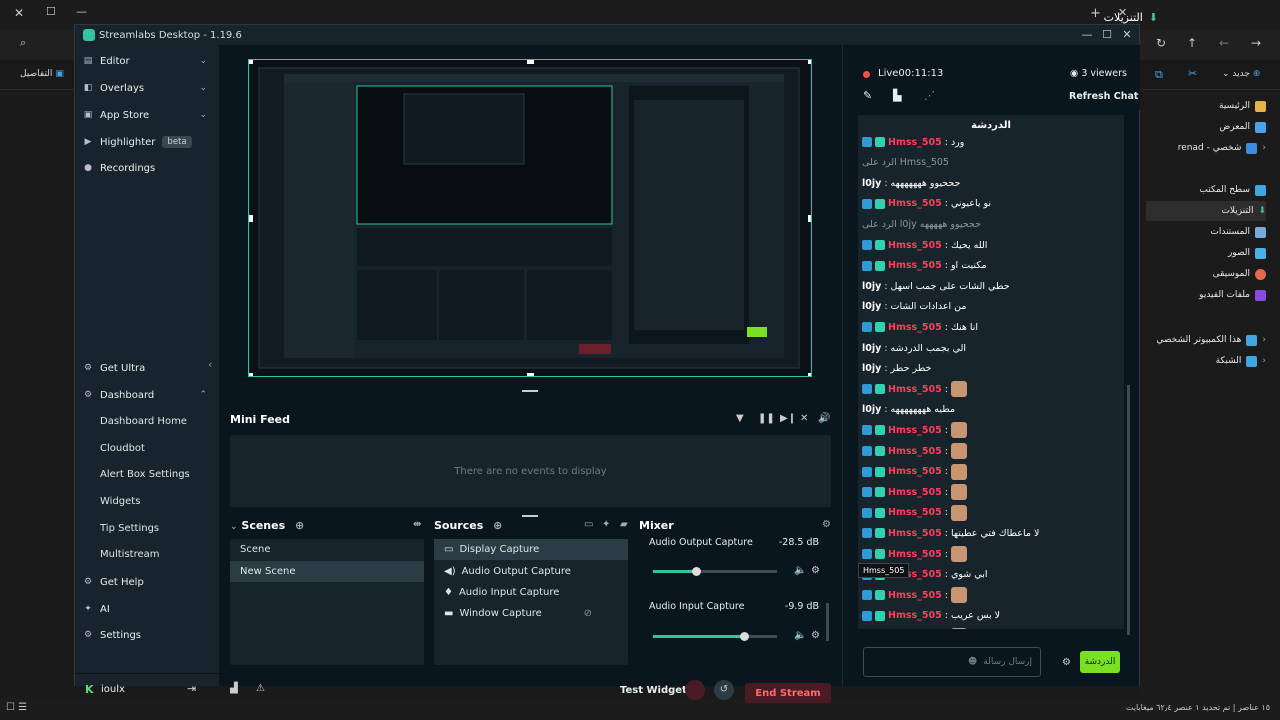  What do you see at coordinates (588, 524) in the screenshot?
I see `collection-icon: ▭` at bounding box center [588, 524].